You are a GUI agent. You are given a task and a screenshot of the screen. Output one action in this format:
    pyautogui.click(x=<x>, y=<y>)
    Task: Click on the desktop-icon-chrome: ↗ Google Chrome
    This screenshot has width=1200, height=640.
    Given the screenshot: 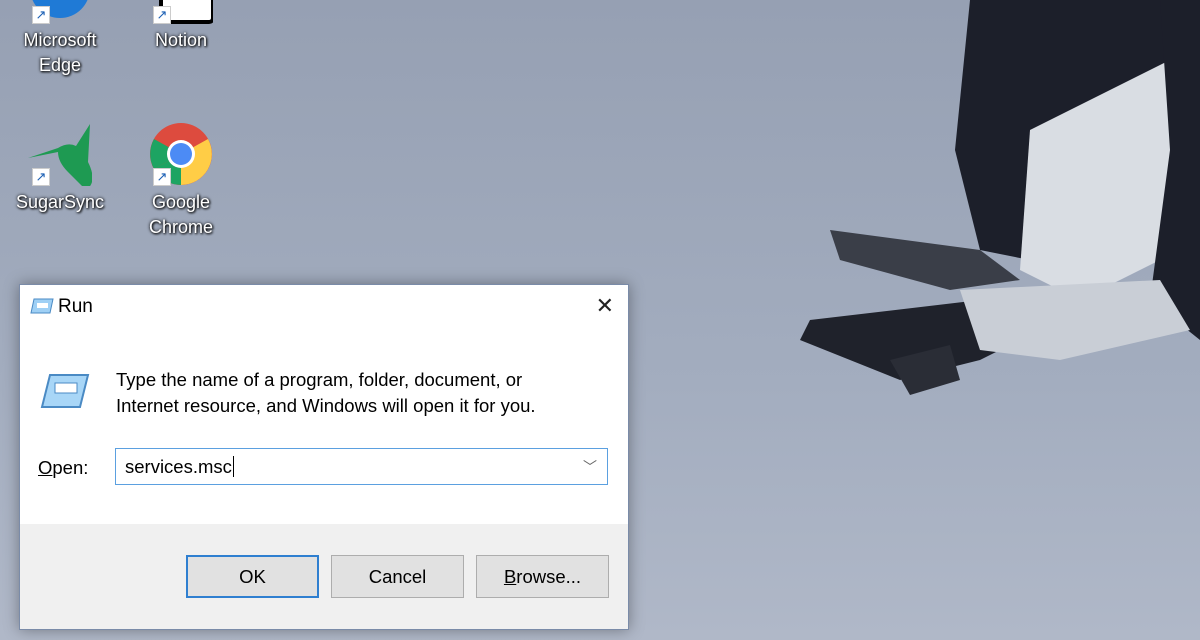 What is the action you would take?
    pyautogui.click(x=181, y=181)
    